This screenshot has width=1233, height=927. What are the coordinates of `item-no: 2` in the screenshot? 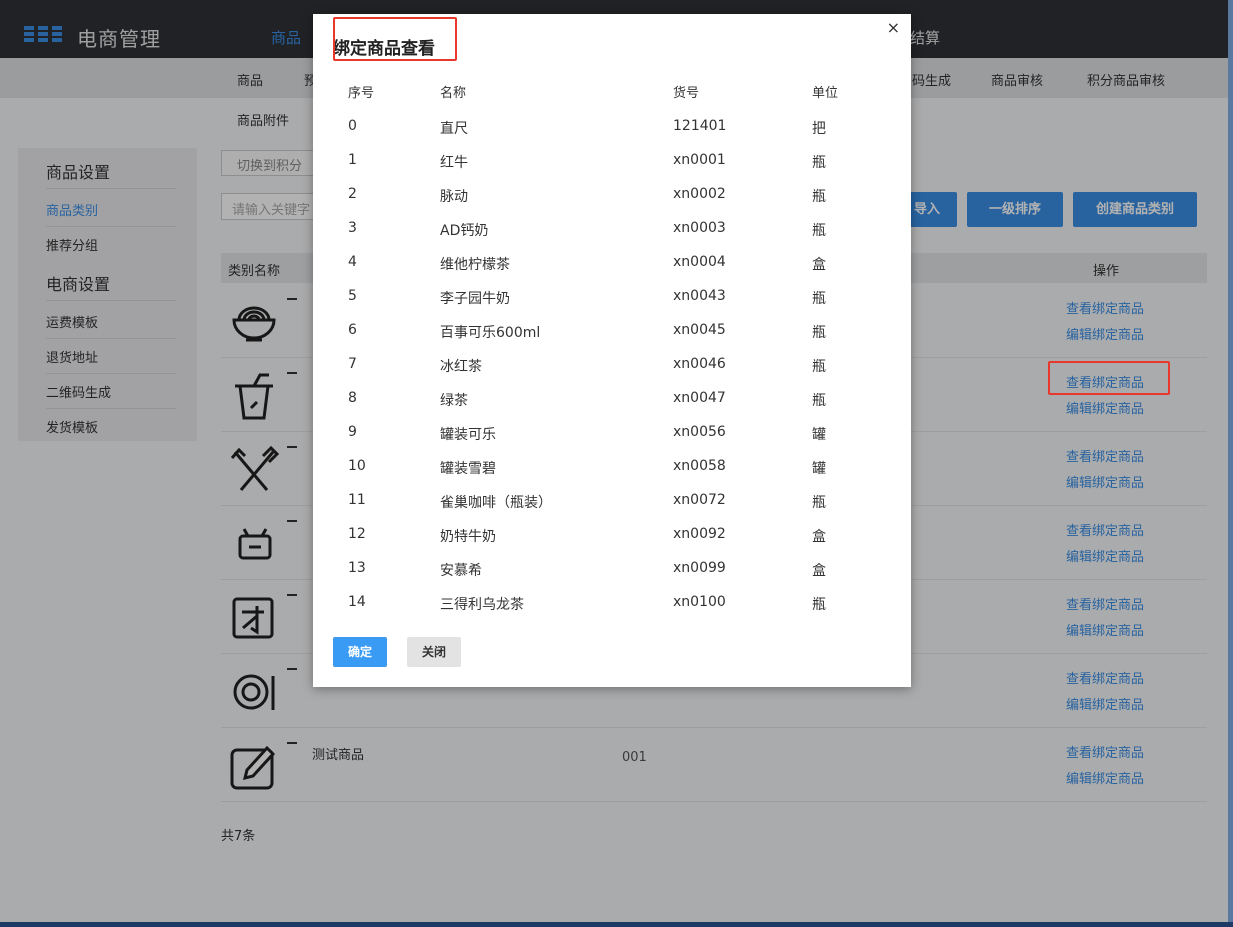 It's located at (352, 194).